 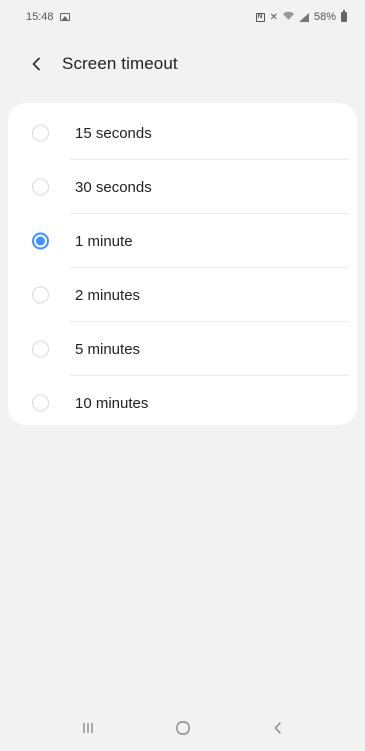 What do you see at coordinates (344, 16) in the screenshot?
I see `battery-icon` at bounding box center [344, 16].